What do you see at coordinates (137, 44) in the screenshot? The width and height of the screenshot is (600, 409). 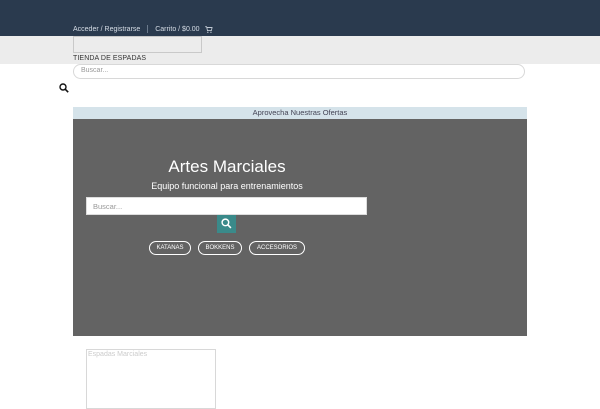 I see `logo` at bounding box center [137, 44].